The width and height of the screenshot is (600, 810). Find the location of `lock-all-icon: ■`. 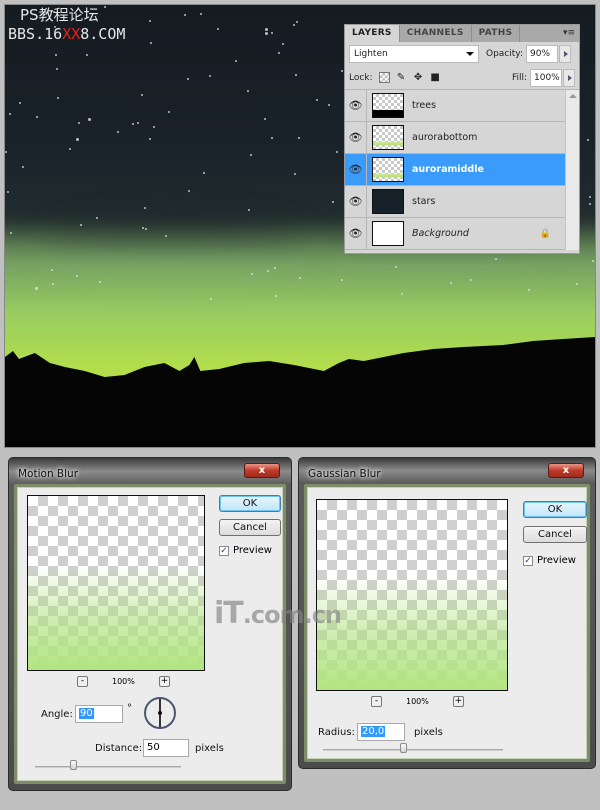

lock-all-icon: ■ is located at coordinates (435, 77).